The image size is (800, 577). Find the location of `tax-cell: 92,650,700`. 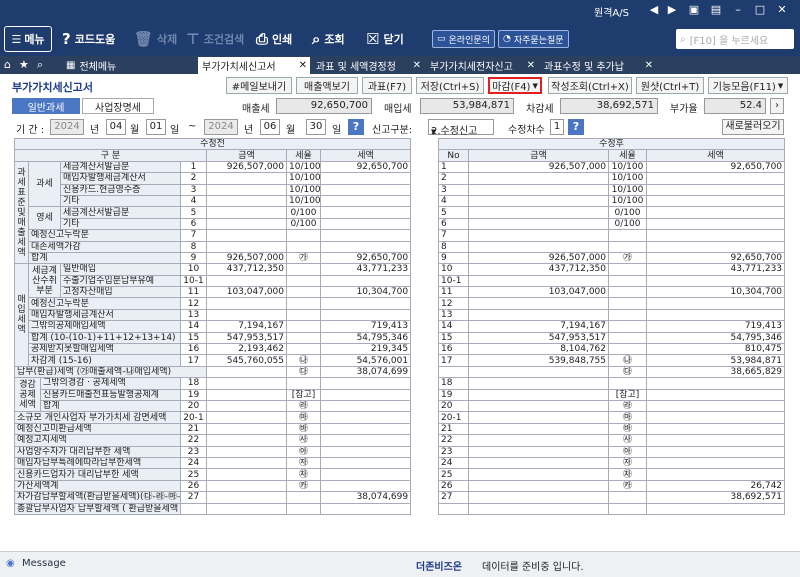

tax-cell: 92,650,700 is located at coordinates (715, 167).